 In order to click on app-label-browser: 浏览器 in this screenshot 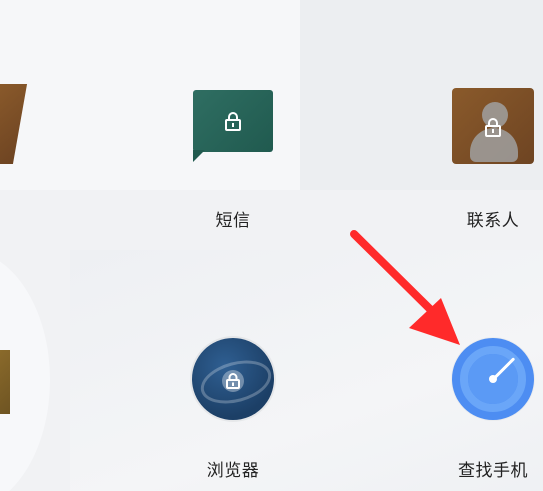, I will do `click(233, 471)`.